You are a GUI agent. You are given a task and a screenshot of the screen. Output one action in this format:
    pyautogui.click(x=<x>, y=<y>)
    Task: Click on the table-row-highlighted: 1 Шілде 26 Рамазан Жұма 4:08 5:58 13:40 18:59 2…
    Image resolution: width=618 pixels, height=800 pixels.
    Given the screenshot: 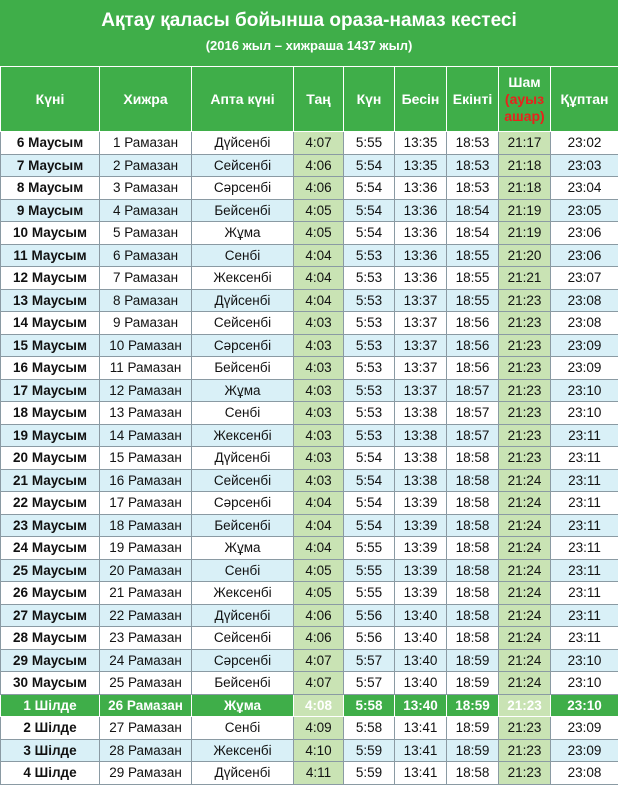 What is the action you would take?
    pyautogui.click(x=309, y=705)
    